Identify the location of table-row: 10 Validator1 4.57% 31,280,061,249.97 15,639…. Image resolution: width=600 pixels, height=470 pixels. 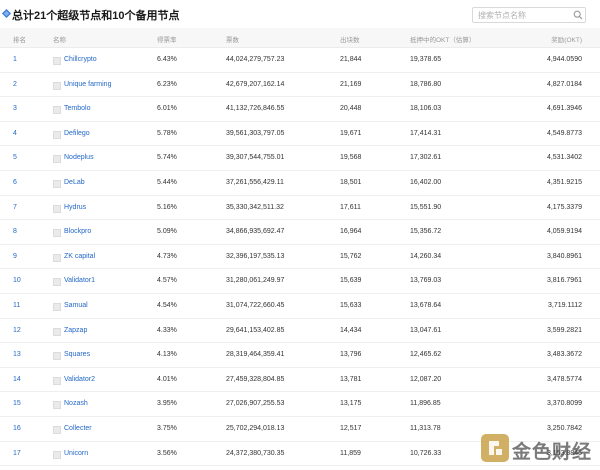
(300, 281).